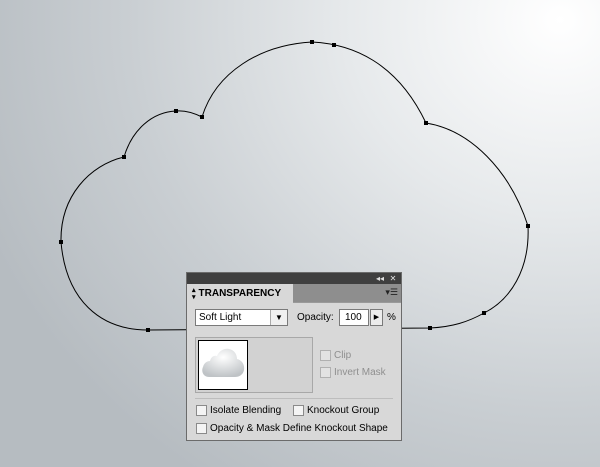  I want to click on knockout-group-checkbox, so click(298, 410).